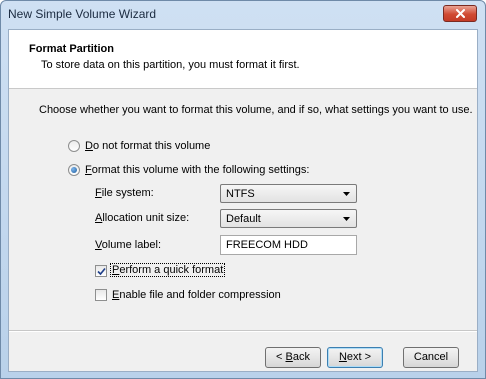 The image size is (486, 379). I want to click on allocation-value: Default, so click(243, 219).